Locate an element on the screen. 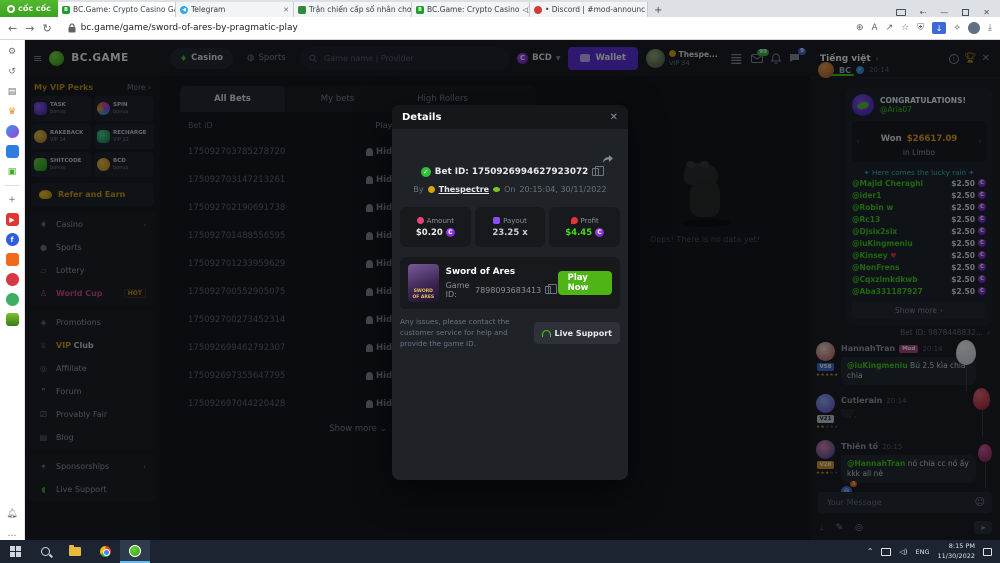  tab-bcgame-2: B BC.Game: Crypto Casino ◁) ✕ is located at coordinates (471, 9).